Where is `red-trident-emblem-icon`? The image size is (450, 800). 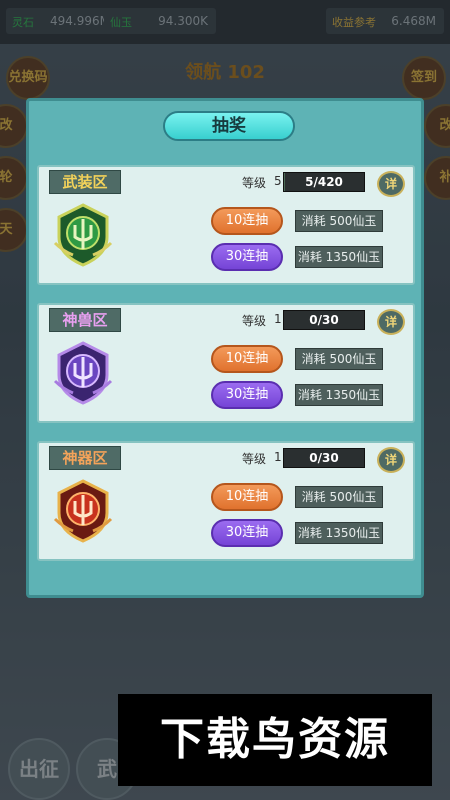 red-trident-emblem-icon is located at coordinates (83, 511).